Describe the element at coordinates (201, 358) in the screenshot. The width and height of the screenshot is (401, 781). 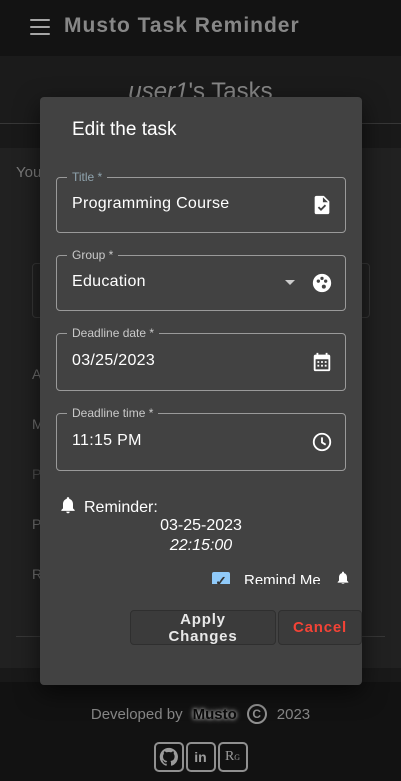
I see `deadline-date-field: Deadline date * 03/25/2023` at that location.